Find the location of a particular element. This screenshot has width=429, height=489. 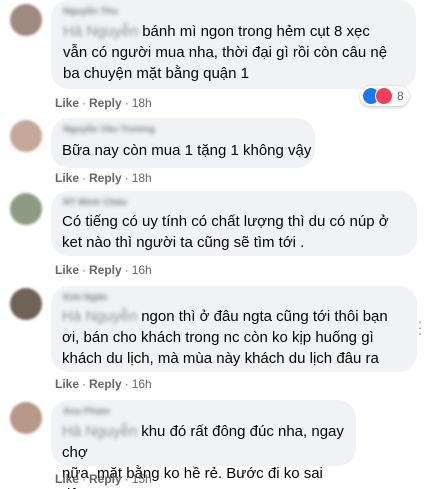

reaction-count: 8 is located at coordinates (400, 96).